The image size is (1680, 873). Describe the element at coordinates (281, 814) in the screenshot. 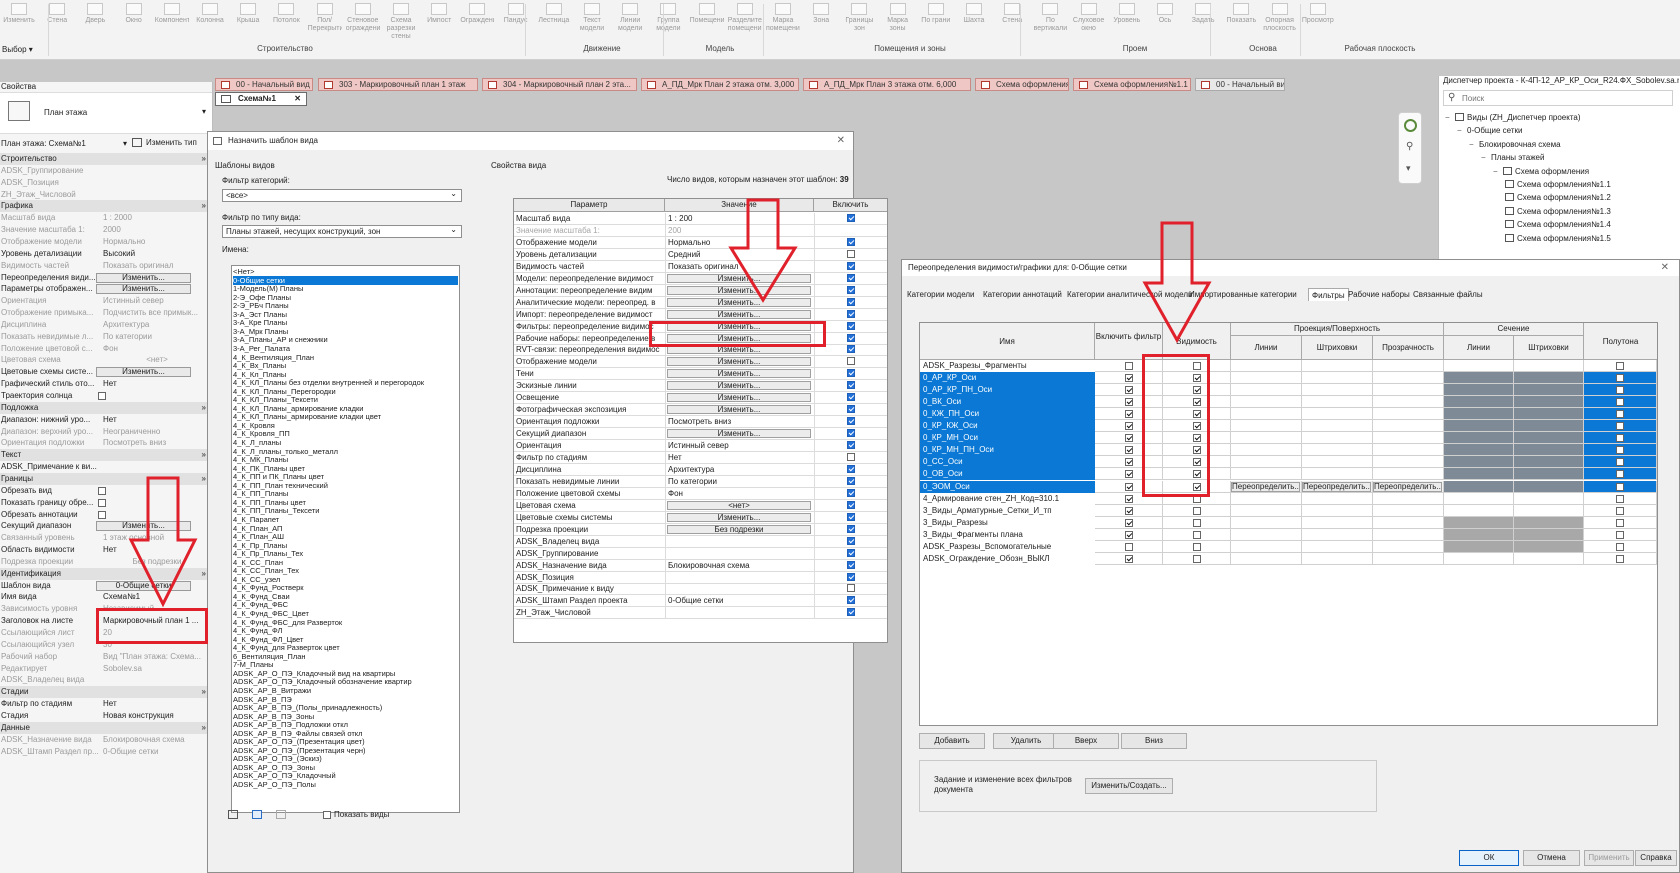

I see `delete-icon` at that location.